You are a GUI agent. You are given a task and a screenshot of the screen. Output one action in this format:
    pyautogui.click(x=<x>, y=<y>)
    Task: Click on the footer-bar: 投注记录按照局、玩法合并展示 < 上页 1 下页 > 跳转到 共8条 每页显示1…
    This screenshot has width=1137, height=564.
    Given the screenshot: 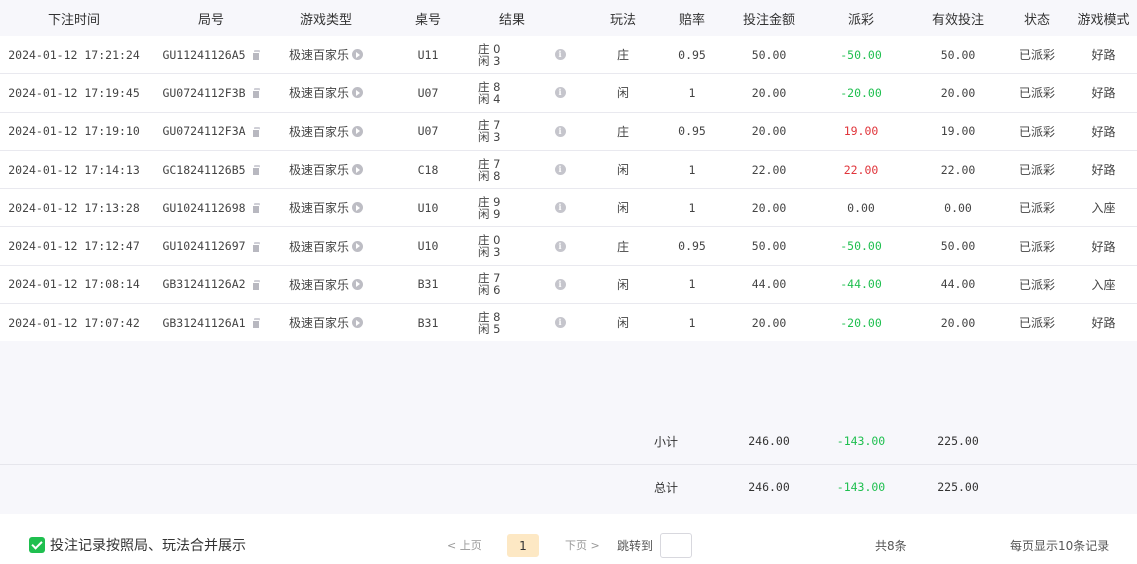 What is the action you would take?
    pyautogui.click(x=568, y=539)
    